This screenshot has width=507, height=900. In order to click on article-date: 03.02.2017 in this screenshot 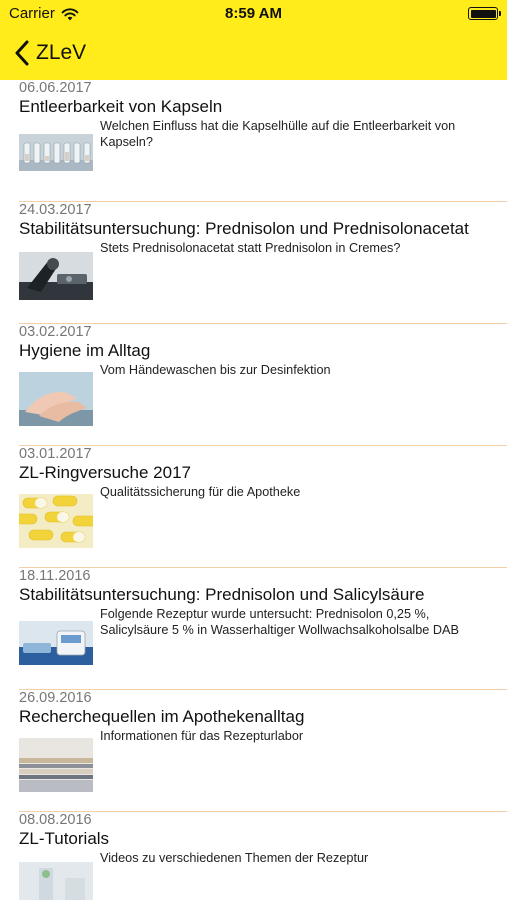, I will do `click(55, 332)`.